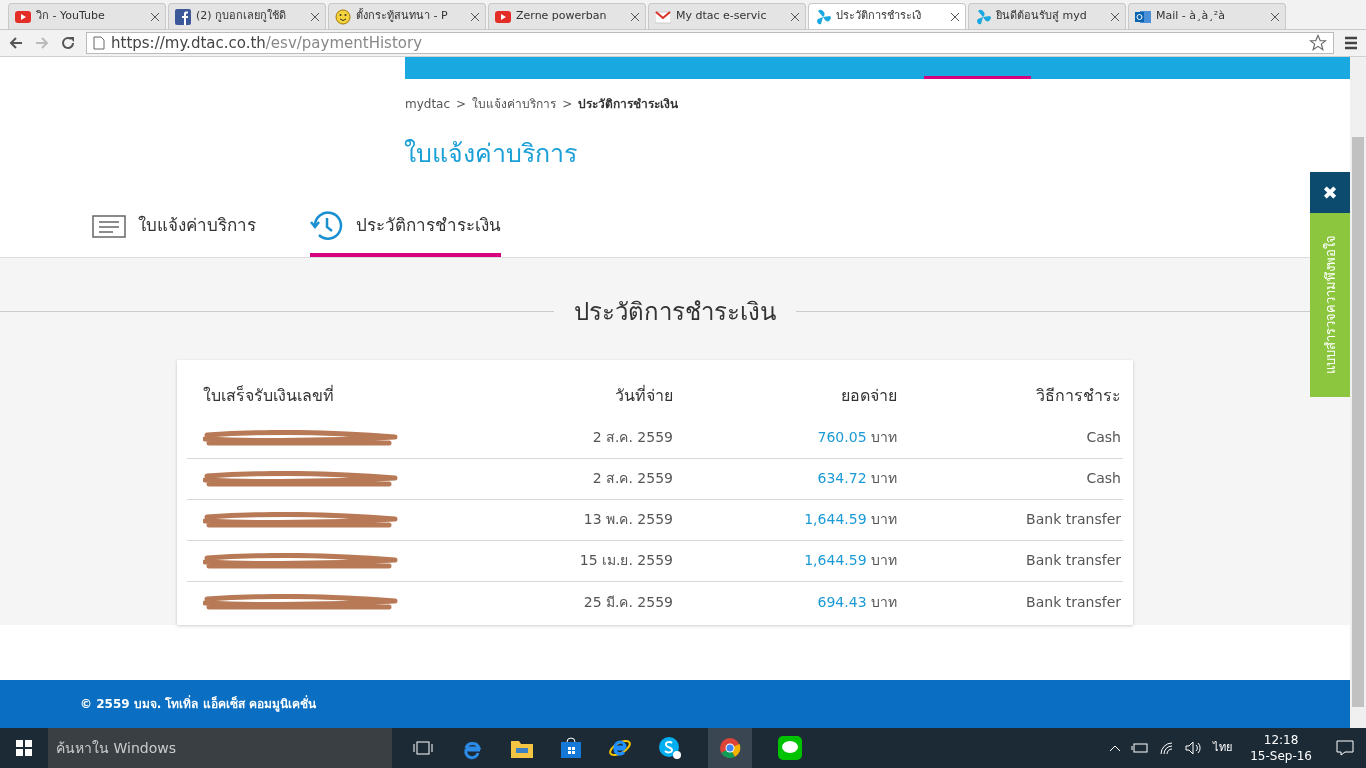 The width and height of the screenshot is (1366, 768). What do you see at coordinates (87, 16) in the screenshot?
I see `browser-tab: วิก - YouTube` at bounding box center [87, 16].